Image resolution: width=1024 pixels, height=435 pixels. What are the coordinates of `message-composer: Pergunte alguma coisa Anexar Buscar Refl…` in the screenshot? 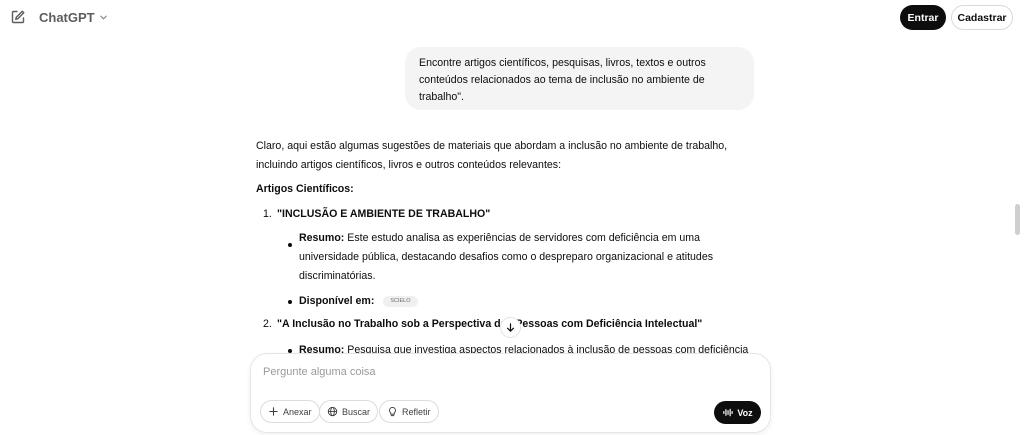 It's located at (510, 393).